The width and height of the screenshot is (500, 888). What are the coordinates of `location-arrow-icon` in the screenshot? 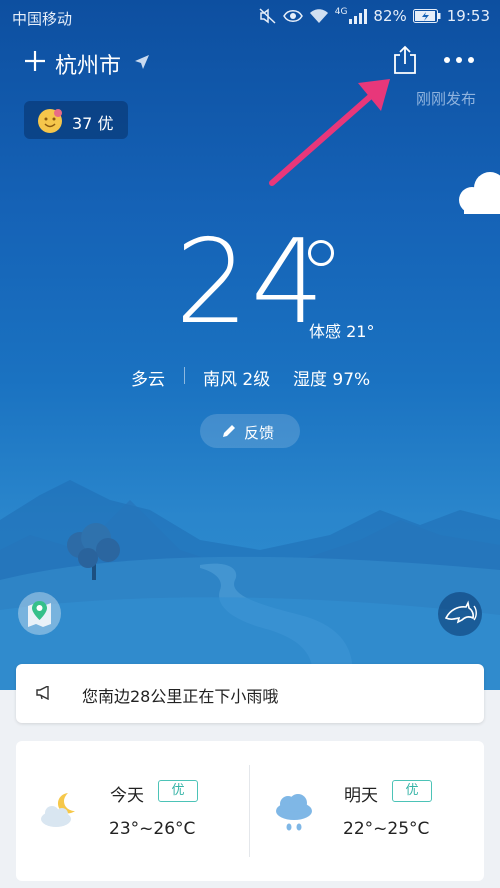 It's located at (142, 62).